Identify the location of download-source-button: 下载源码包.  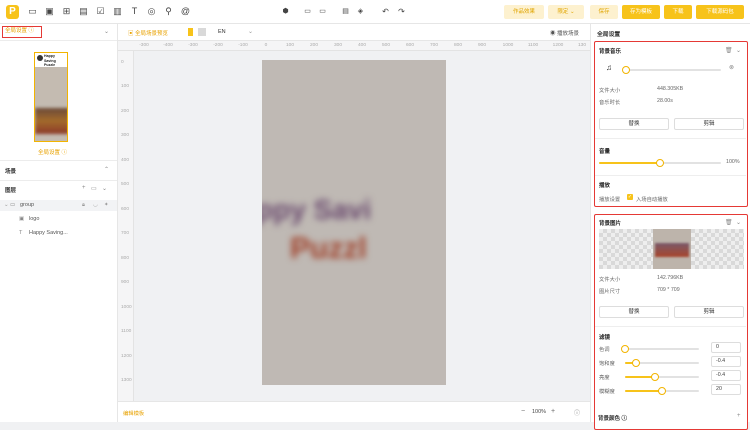
(720, 12).